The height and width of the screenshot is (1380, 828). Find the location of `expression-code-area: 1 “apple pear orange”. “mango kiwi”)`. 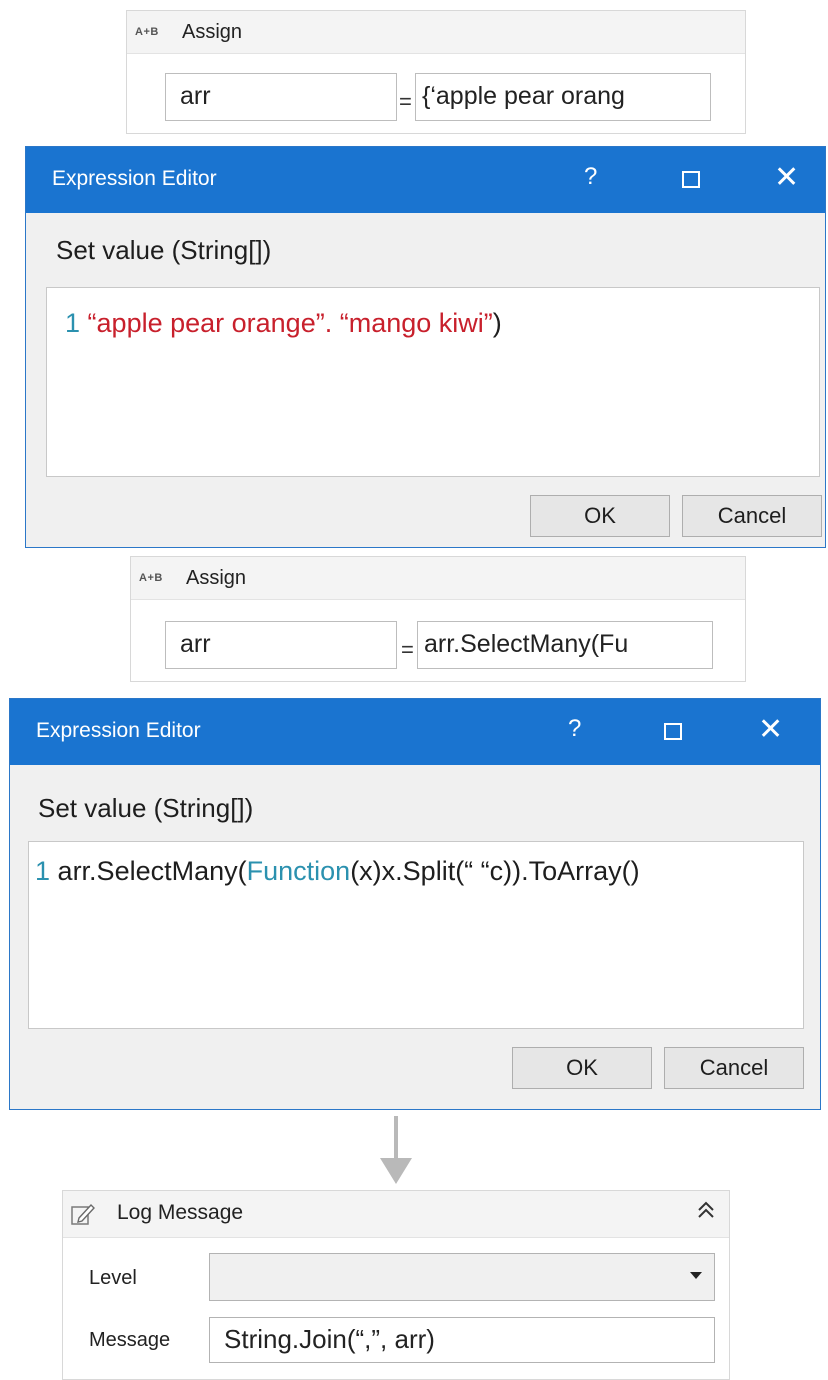

expression-code-area: 1 “apple pear orange”. “mango kiwi”) is located at coordinates (433, 382).